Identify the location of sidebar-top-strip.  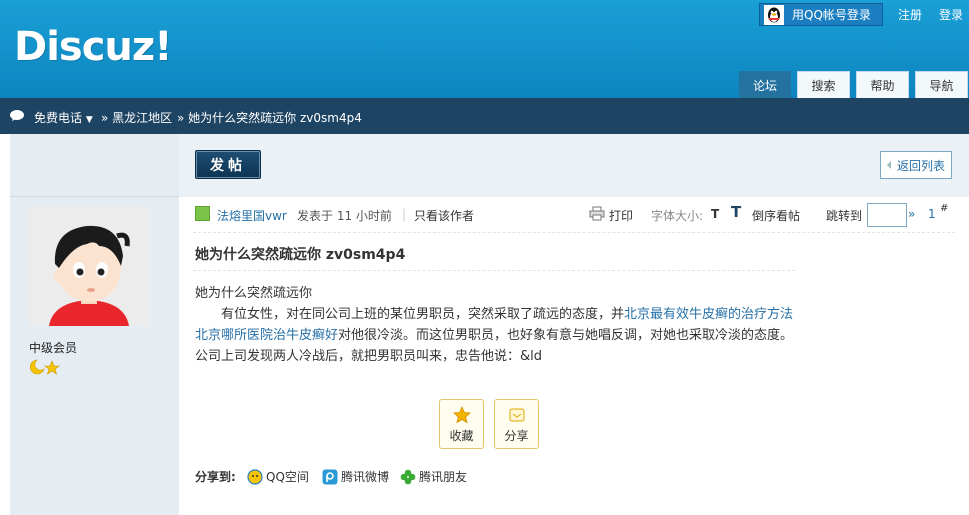
(94, 165).